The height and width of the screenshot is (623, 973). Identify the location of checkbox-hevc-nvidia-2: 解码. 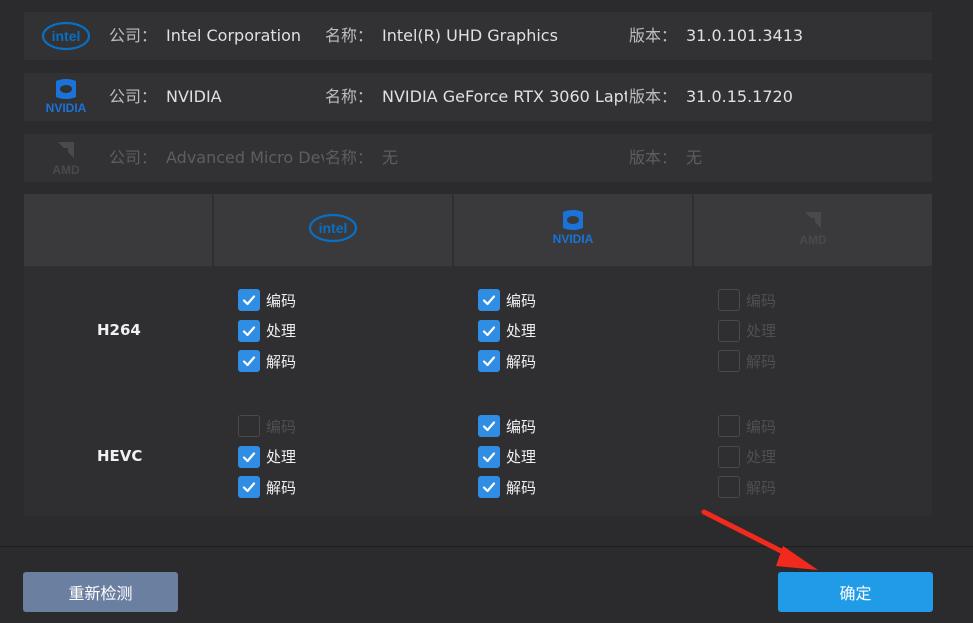
(507, 487).